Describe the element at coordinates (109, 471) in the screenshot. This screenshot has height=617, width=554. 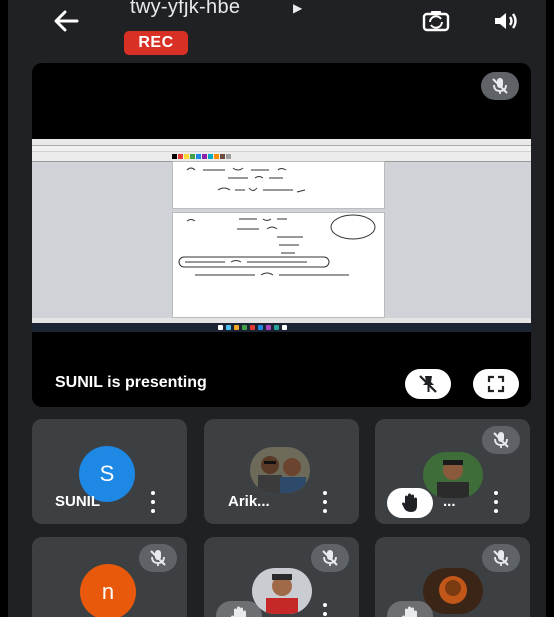
I see `participant-tile-sunil: S SUNIL` at that location.